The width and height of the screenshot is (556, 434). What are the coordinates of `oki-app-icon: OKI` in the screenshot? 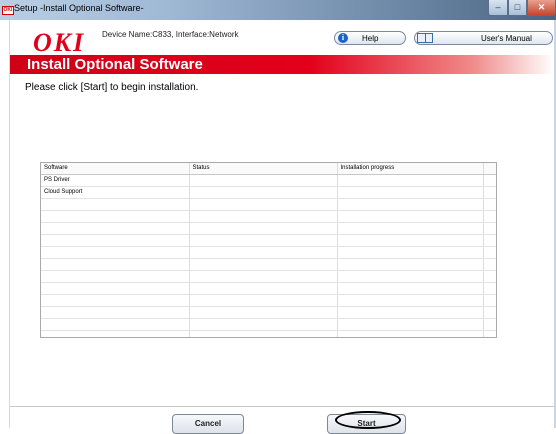 It's located at (8, 10).